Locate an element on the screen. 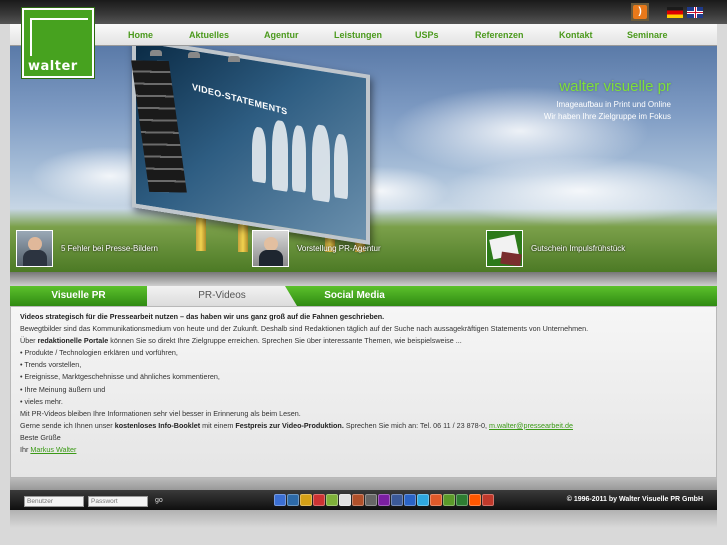 This screenshot has width=727, height=545. teaser-label: 5 Fehler bei Presse-Bildern is located at coordinates (109, 248).